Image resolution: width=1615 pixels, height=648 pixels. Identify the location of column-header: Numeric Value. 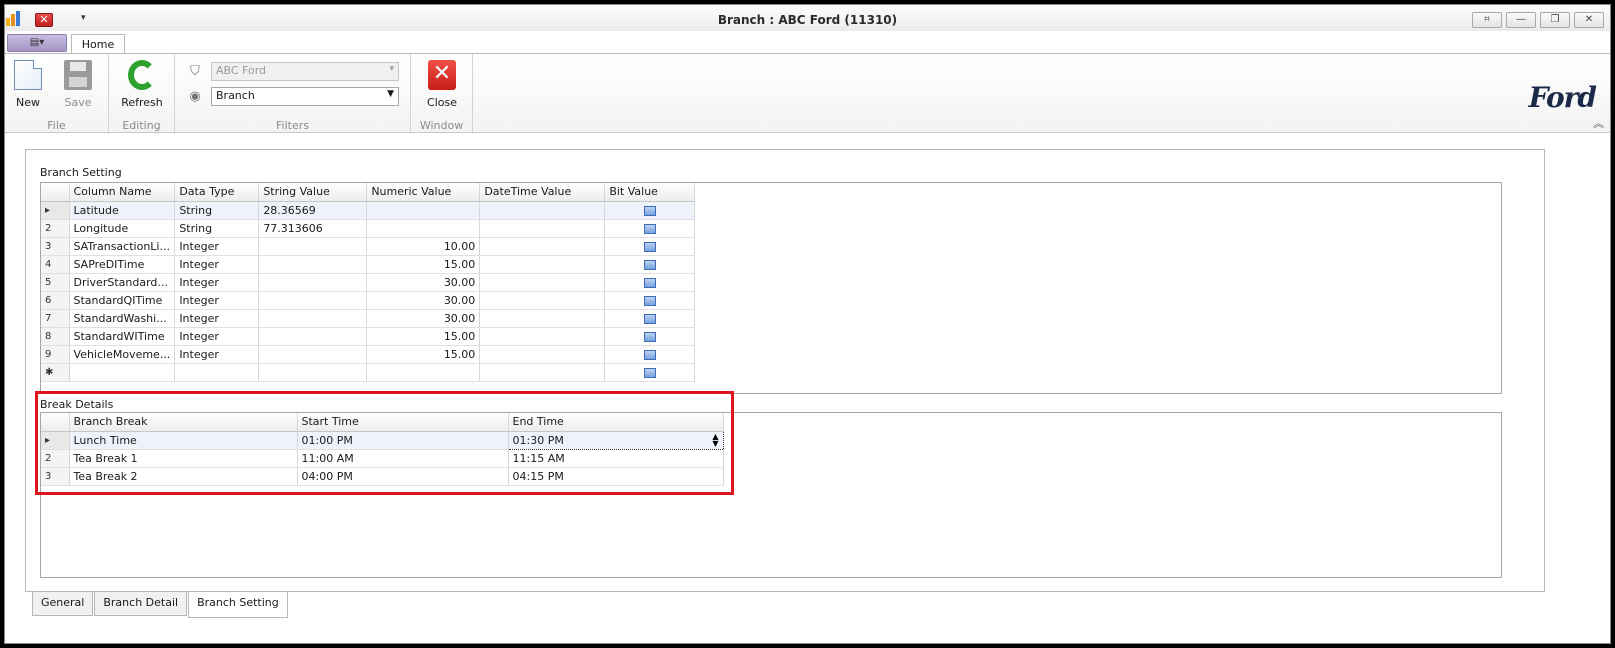
(423, 192).